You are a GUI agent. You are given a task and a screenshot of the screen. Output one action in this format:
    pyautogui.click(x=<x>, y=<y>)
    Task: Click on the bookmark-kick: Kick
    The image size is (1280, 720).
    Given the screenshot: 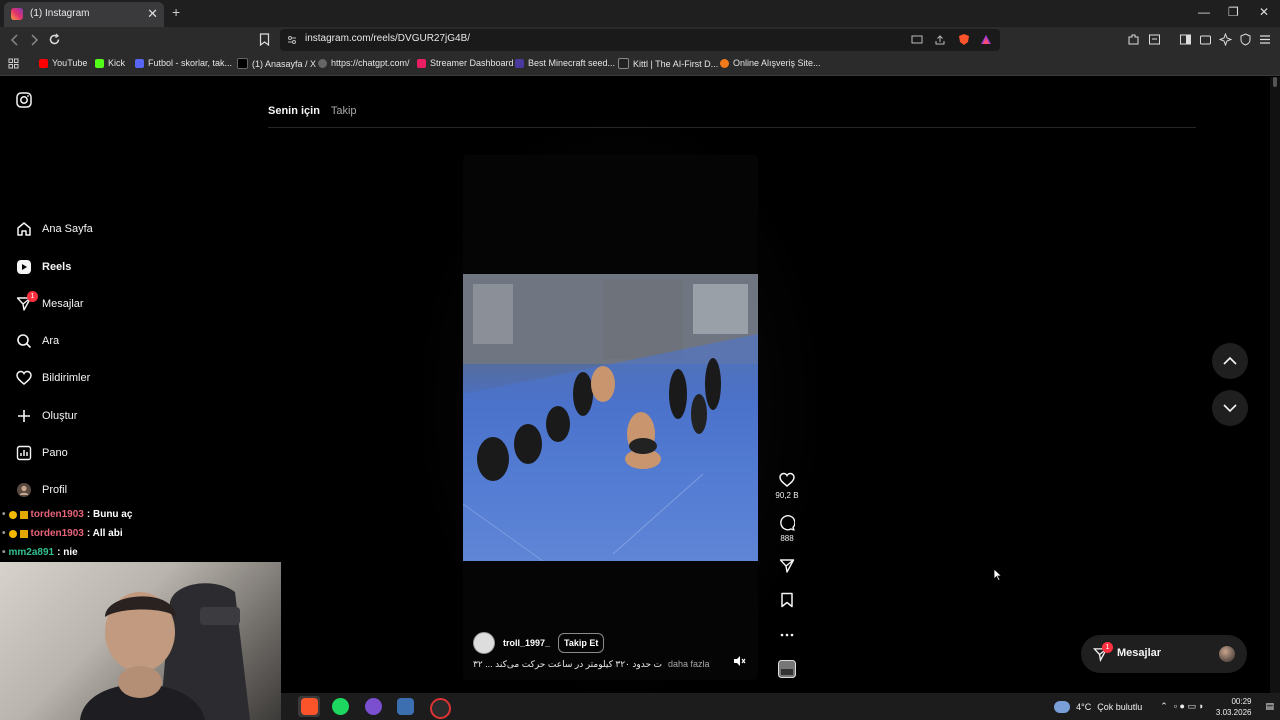 What is the action you would take?
    pyautogui.click(x=110, y=63)
    